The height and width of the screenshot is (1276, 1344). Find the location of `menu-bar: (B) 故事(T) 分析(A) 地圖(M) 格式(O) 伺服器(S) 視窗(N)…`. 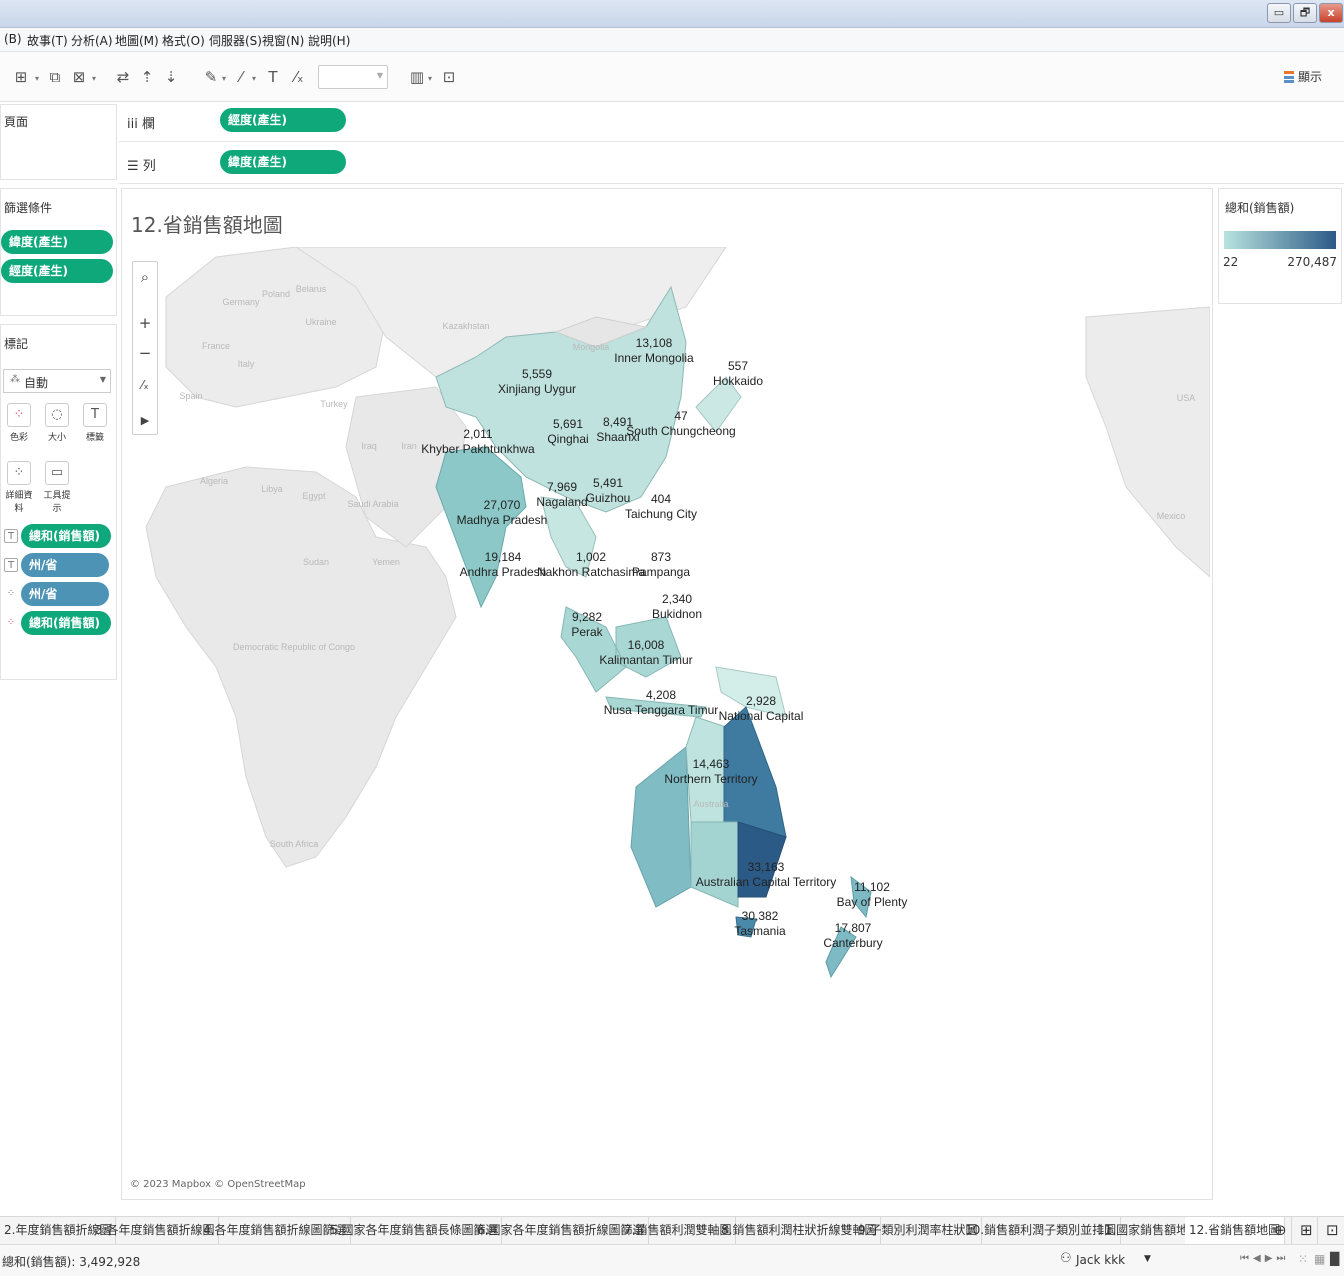

menu-bar: (B) 故事(T) 分析(A) 地圖(M) 格式(O) 伺服器(S) 視窗(N)… is located at coordinates (672, 40).